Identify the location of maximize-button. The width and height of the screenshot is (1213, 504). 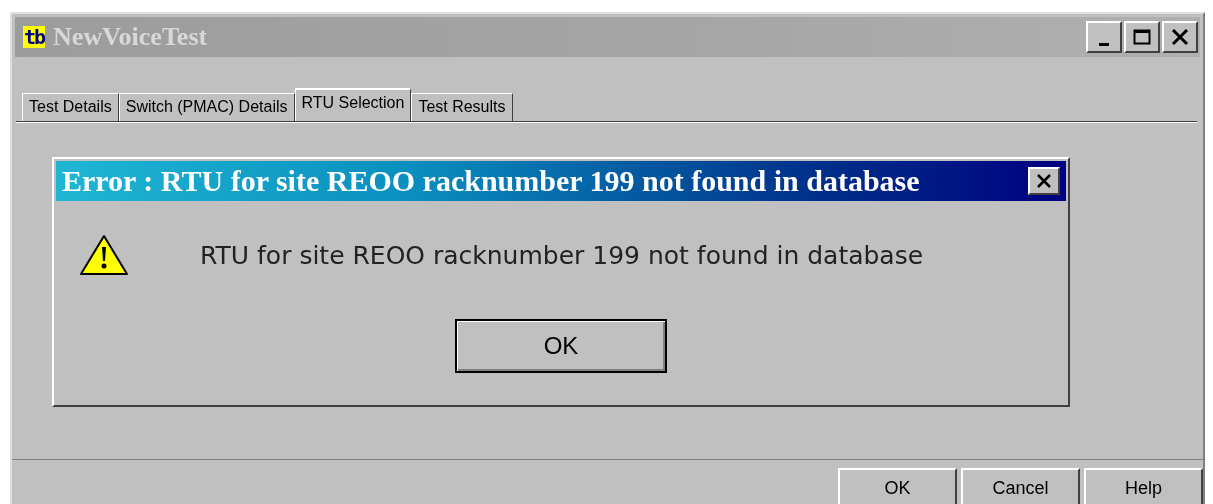
(1142, 37).